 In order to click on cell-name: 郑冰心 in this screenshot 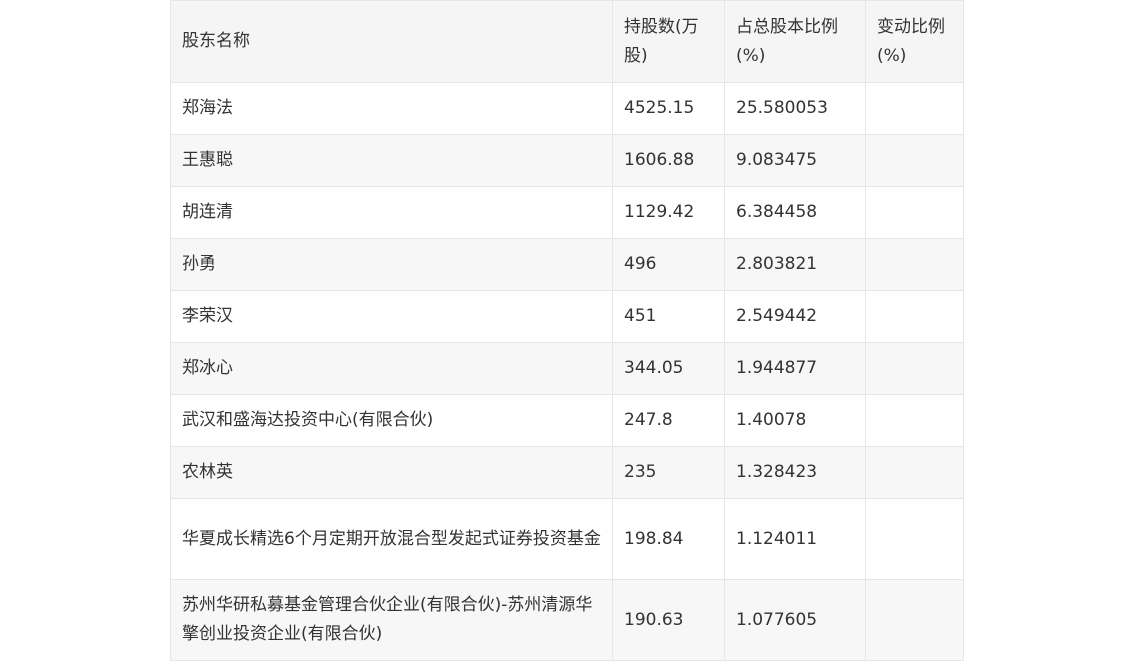, I will do `click(391, 368)`.